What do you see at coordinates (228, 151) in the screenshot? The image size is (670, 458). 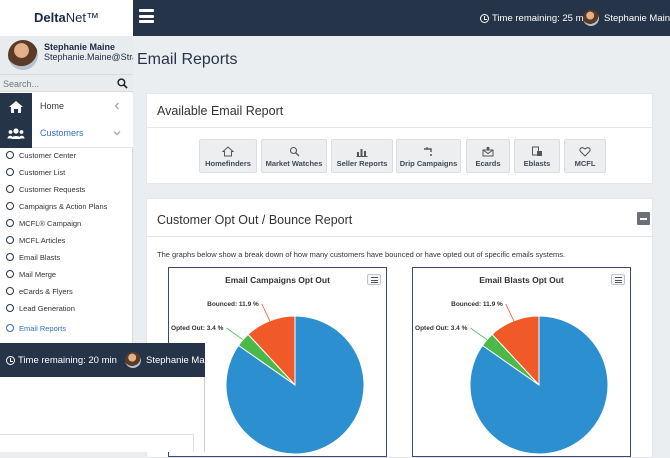 I see `house-icon` at bounding box center [228, 151].